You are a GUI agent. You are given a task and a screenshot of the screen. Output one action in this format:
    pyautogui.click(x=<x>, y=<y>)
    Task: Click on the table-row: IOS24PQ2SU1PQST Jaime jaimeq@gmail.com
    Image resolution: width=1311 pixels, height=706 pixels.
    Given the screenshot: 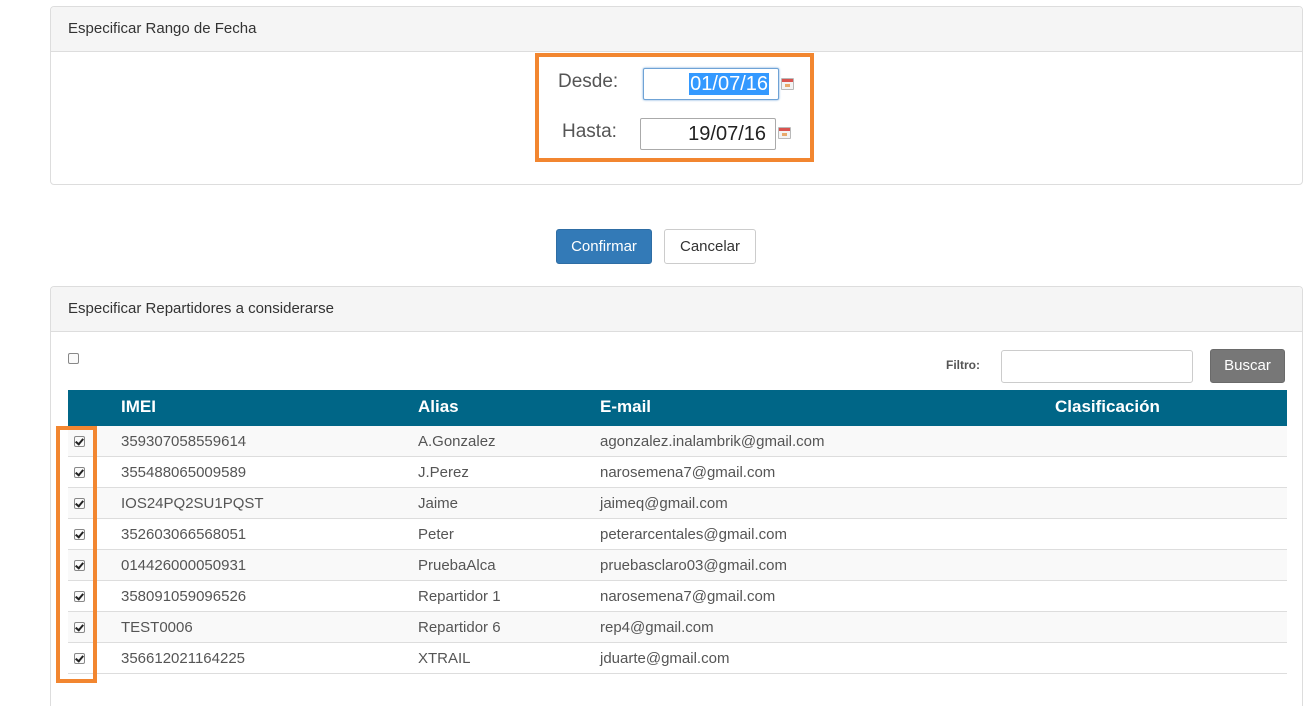 What is the action you would take?
    pyautogui.click(x=677, y=503)
    